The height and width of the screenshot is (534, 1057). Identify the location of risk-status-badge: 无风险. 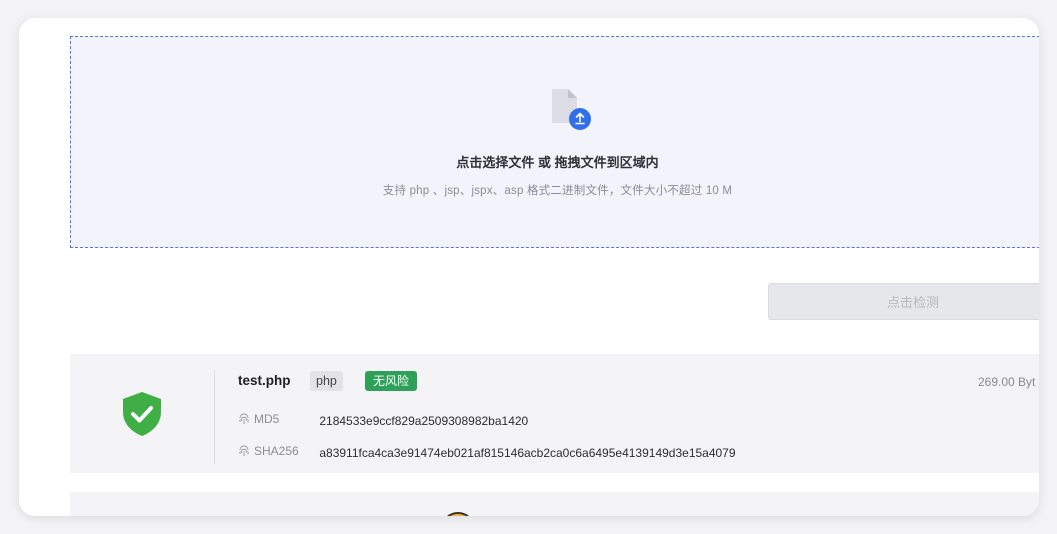
(391, 381).